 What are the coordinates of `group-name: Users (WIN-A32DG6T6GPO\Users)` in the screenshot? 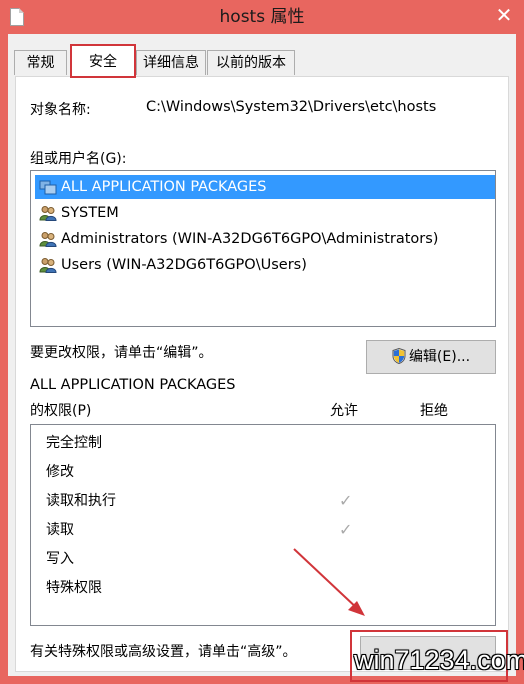 It's located at (184, 265).